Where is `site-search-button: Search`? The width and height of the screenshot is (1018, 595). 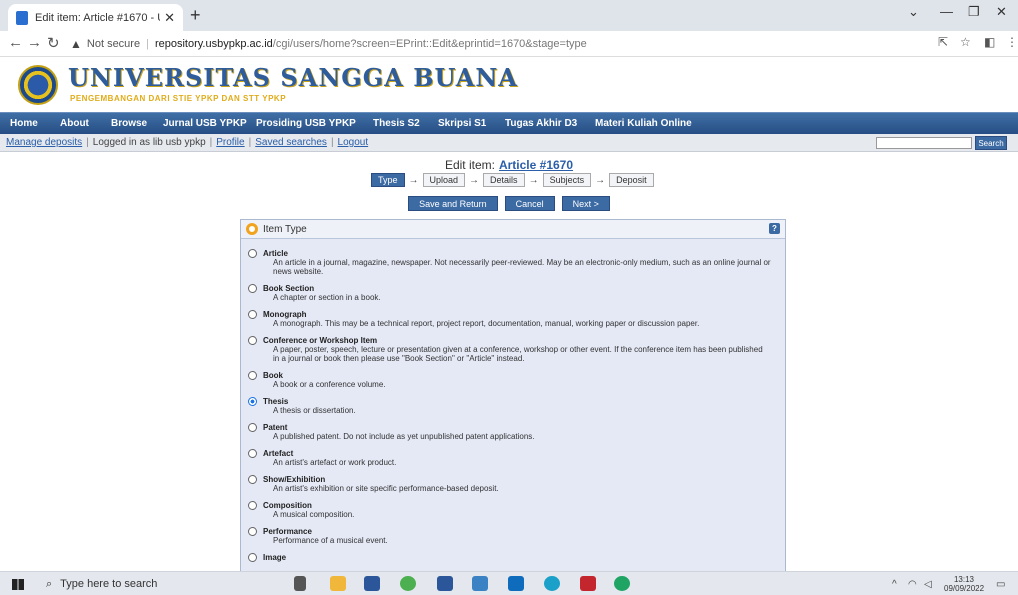 site-search-button: Search is located at coordinates (991, 143).